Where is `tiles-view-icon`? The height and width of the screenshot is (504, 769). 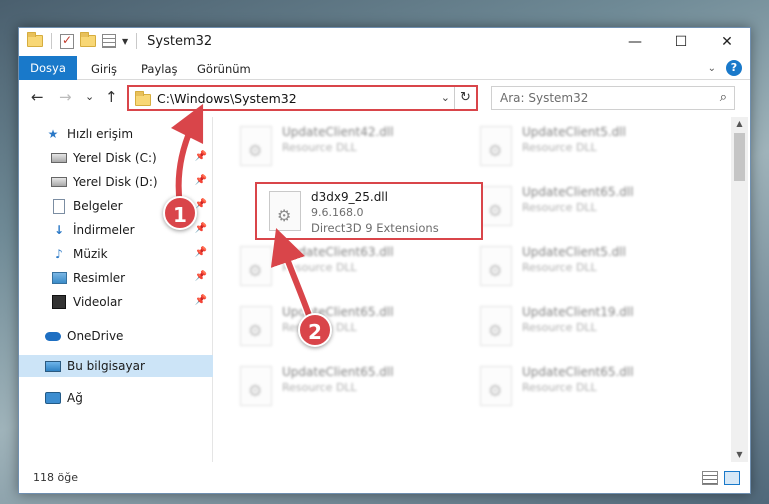
tiles-view-icon is located at coordinates (732, 478).